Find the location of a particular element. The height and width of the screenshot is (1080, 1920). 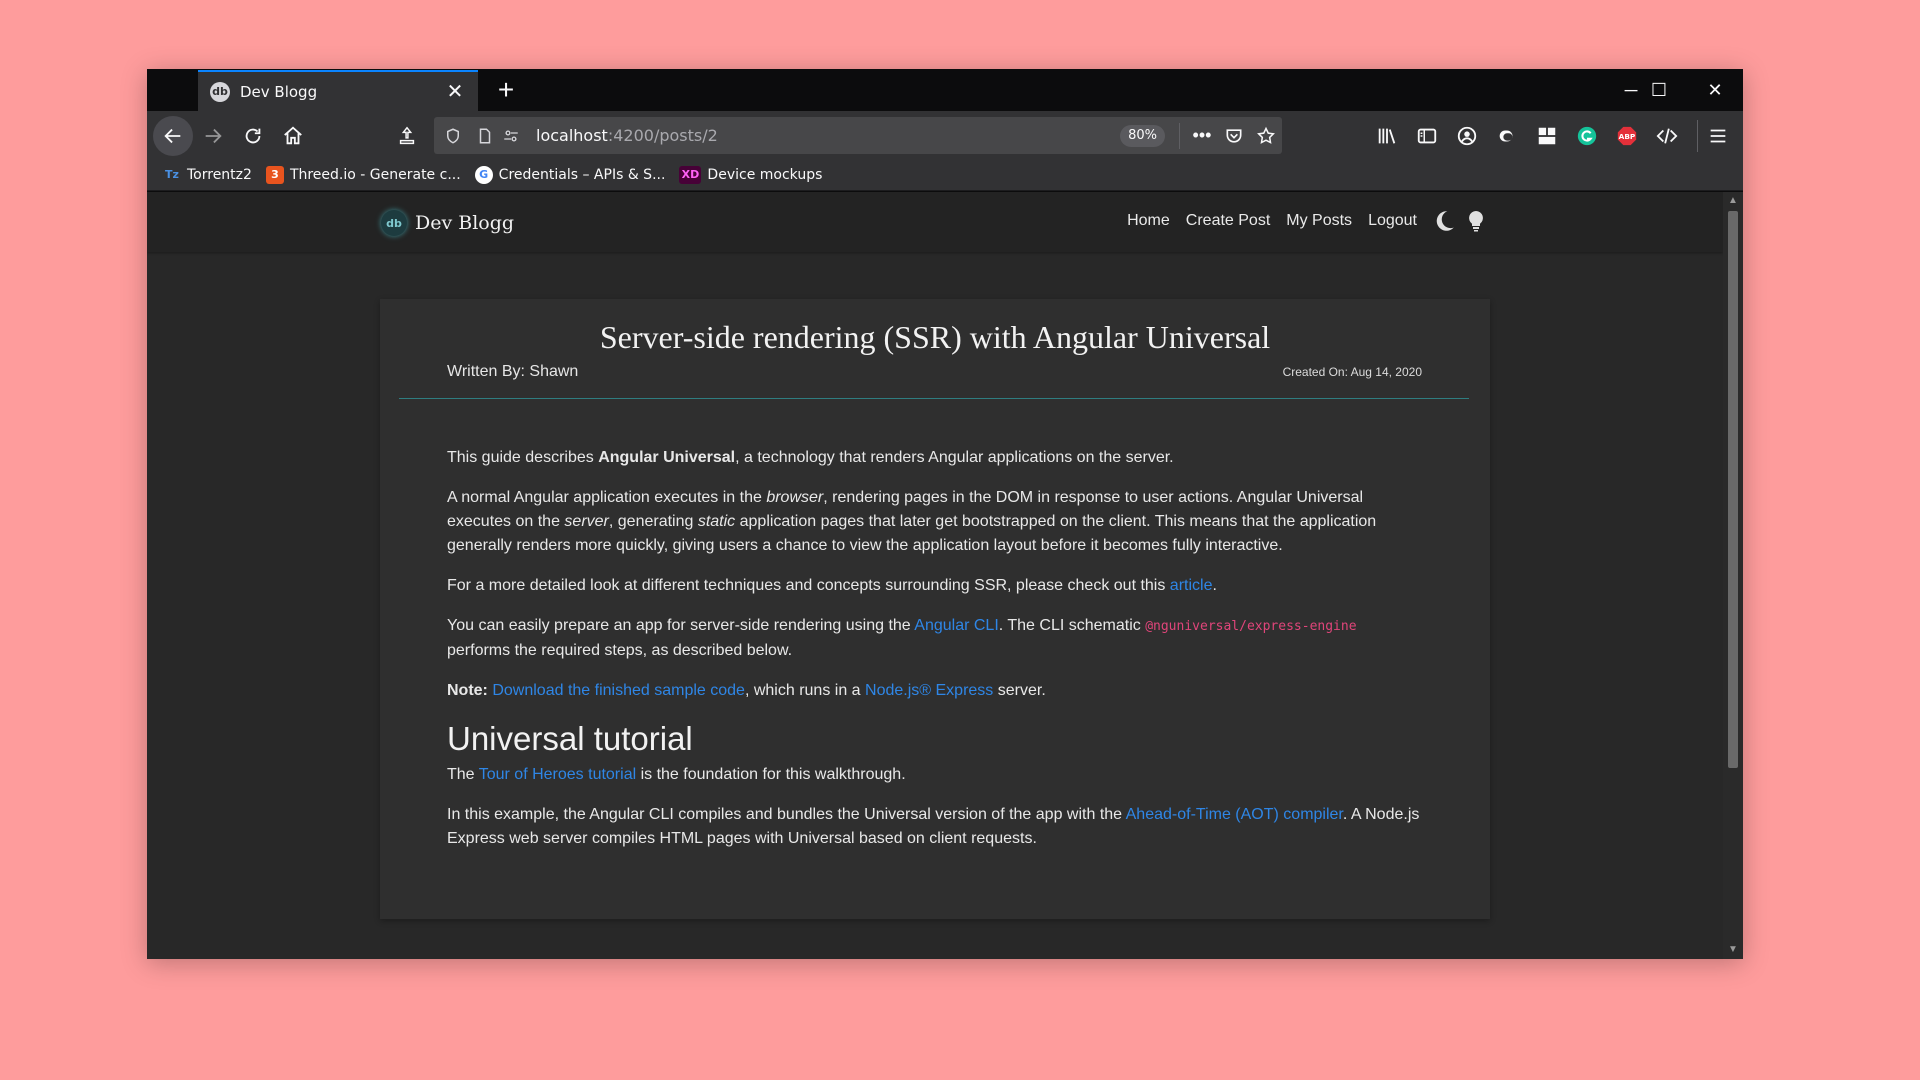

brand-link: db Dev Blogg is located at coordinates (447, 223).